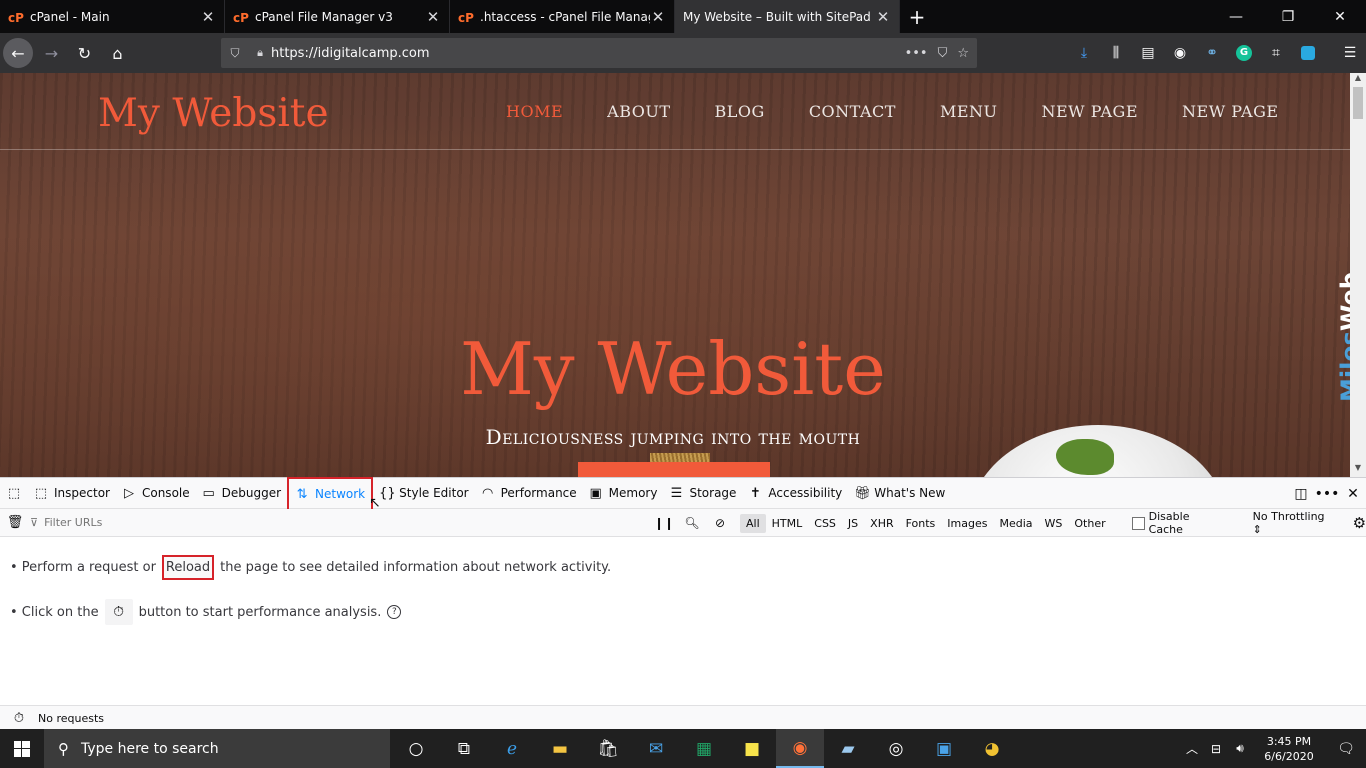  What do you see at coordinates (1089, 111) in the screenshot?
I see `site-nav-new-page: NEW PAGE` at bounding box center [1089, 111].